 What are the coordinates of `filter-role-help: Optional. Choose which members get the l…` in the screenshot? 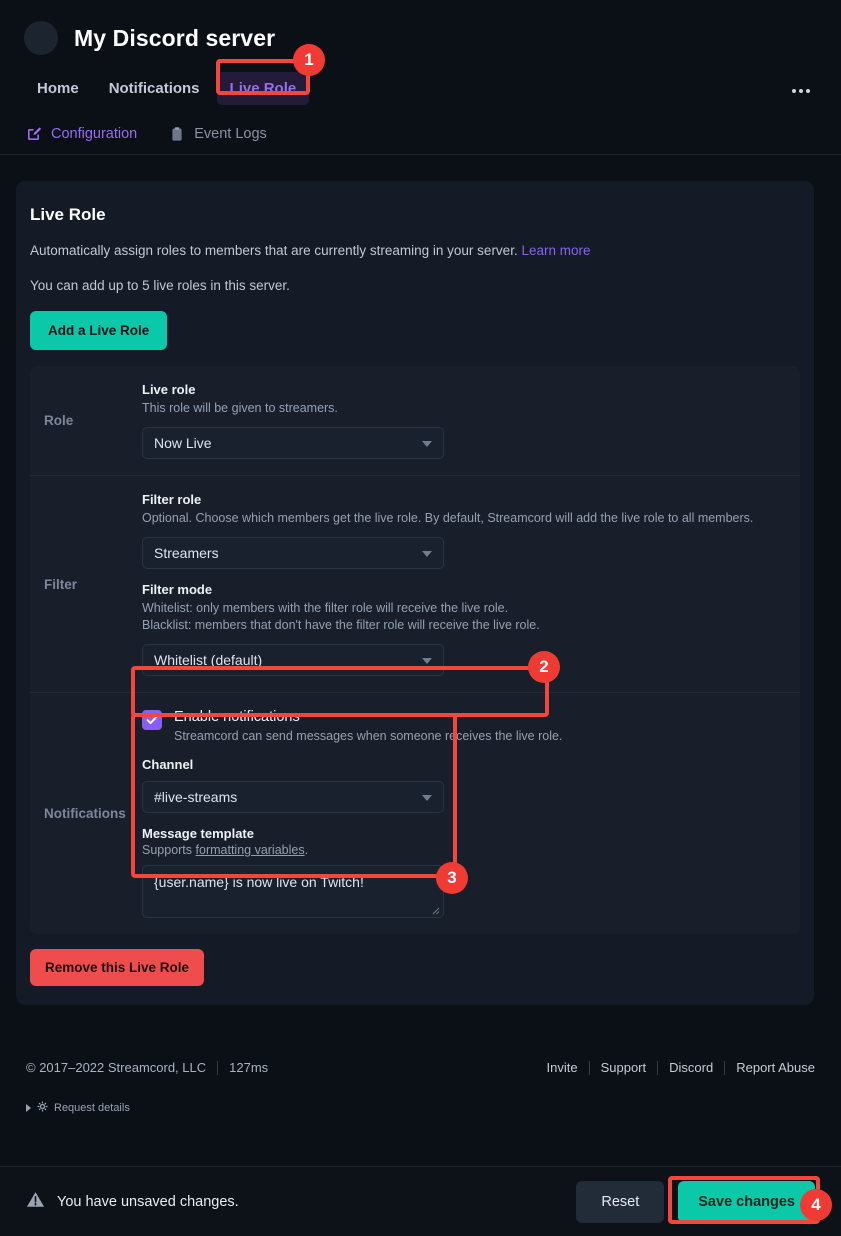 It's located at (448, 517).